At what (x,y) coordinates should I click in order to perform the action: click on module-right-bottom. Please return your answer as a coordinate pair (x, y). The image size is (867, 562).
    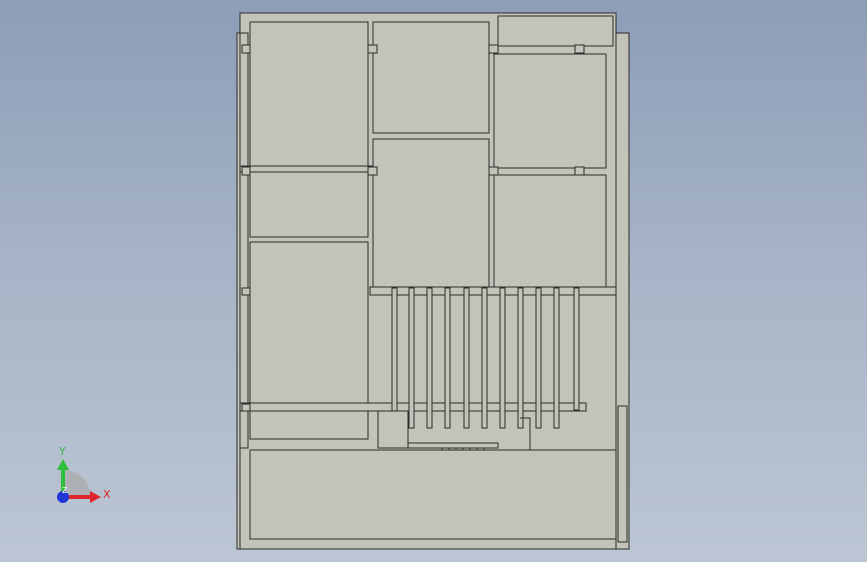
    Looking at the image, I should click on (550, 231).